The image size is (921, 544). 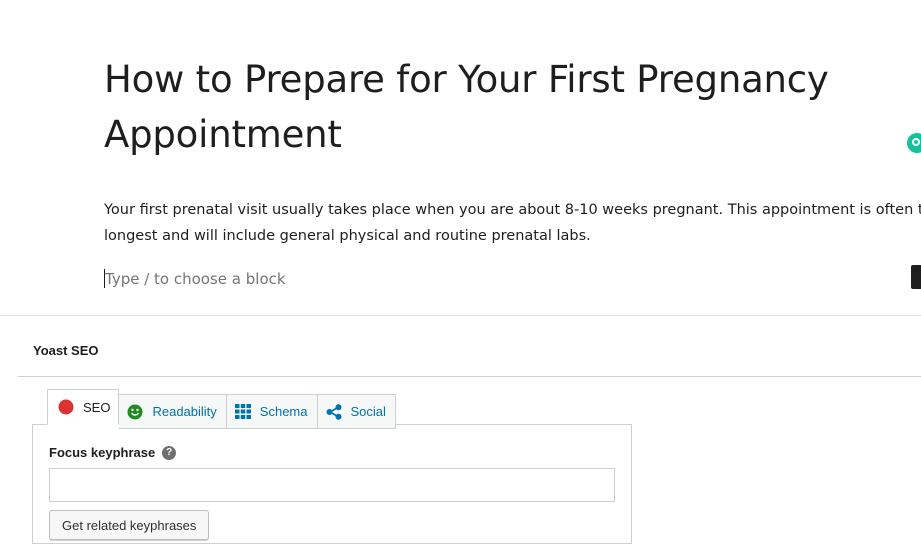 I want to click on tab-readability: Readability, so click(x=173, y=411).